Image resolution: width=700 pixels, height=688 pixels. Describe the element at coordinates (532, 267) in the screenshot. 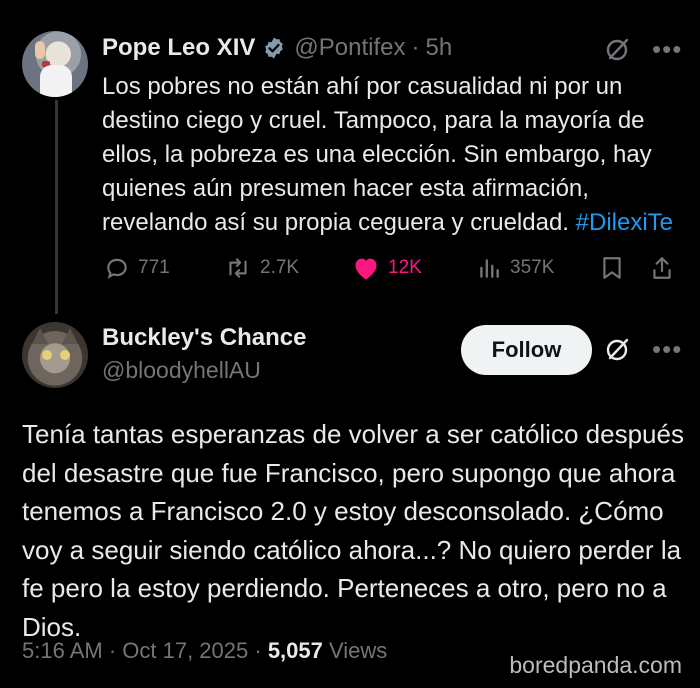

I see `views-count: 357K` at that location.